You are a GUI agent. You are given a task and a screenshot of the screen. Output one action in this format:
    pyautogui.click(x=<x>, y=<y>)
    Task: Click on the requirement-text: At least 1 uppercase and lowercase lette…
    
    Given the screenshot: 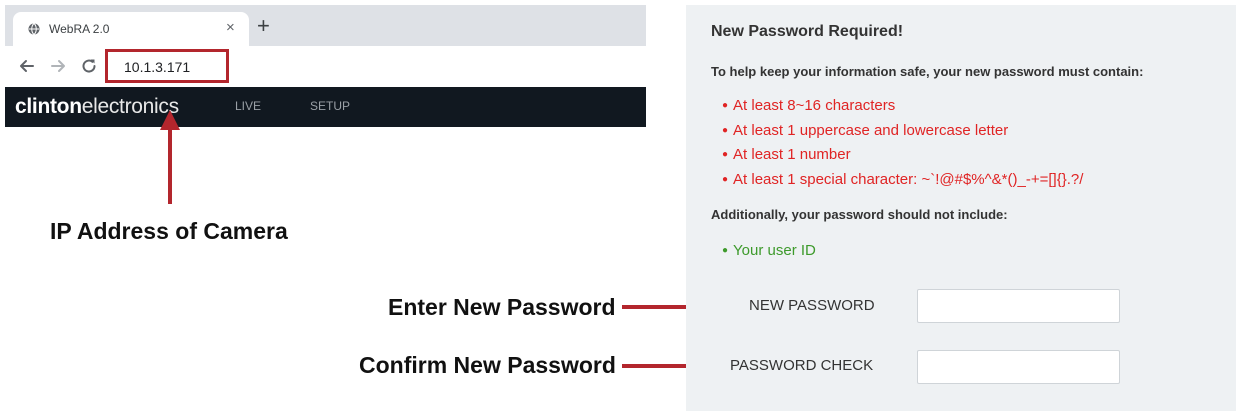 What is the action you would take?
    pyautogui.click(x=871, y=130)
    